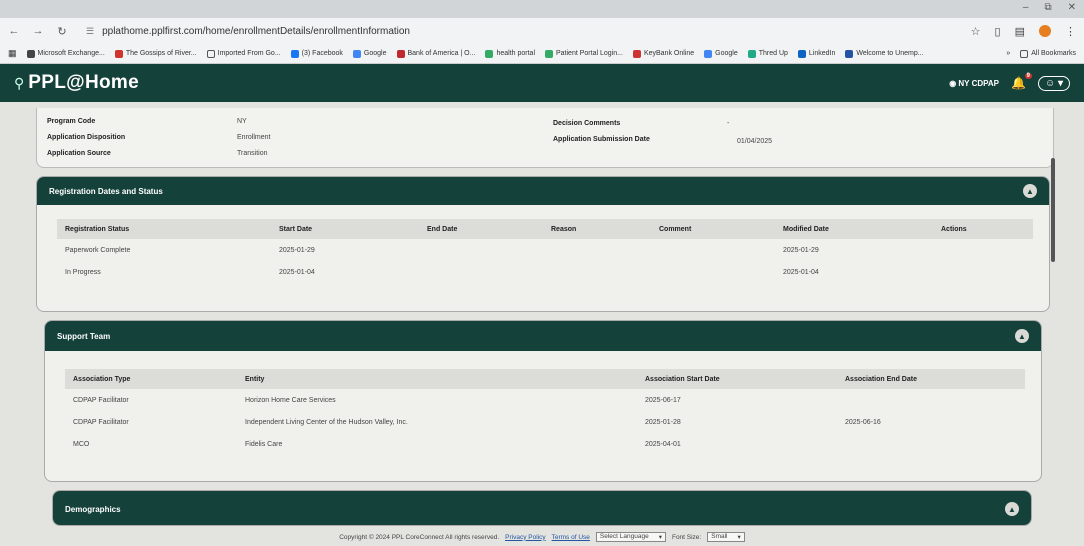  What do you see at coordinates (38, 31) in the screenshot?
I see `forward-icon: →` at bounding box center [38, 31].